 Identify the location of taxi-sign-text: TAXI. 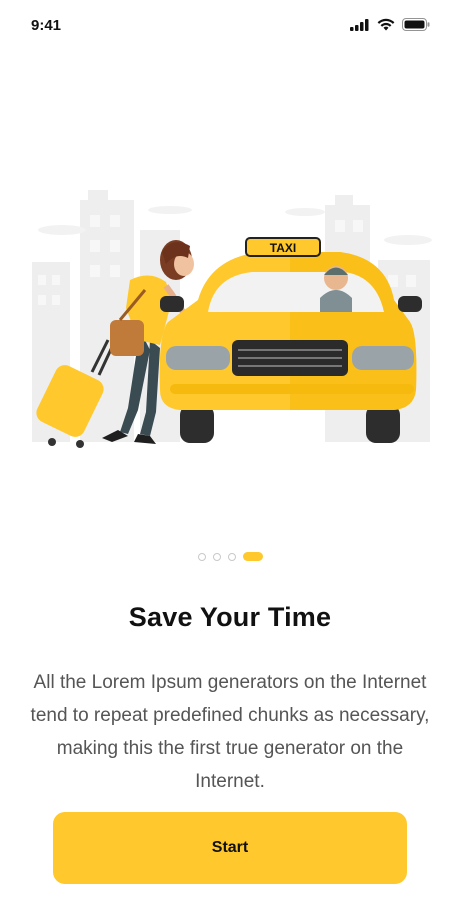
(283, 248).